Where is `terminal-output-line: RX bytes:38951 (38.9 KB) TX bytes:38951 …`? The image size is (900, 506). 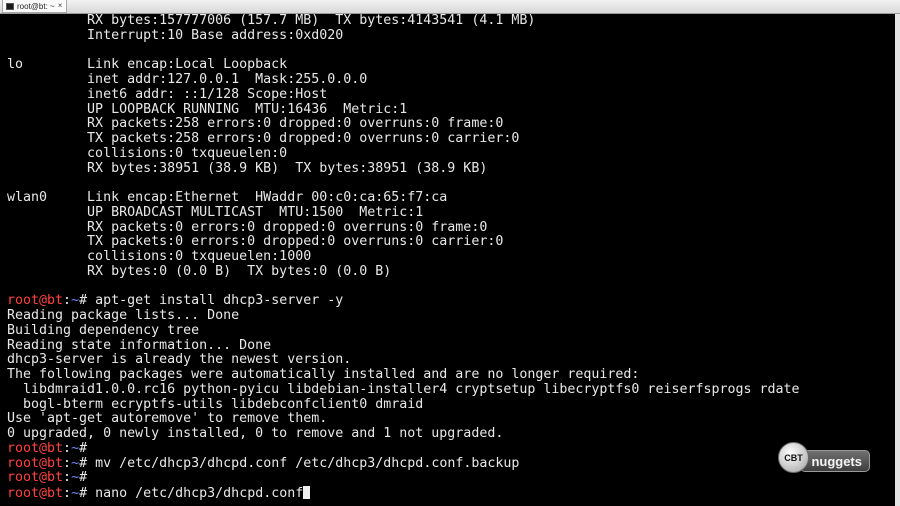
terminal-output-line: RX bytes:38951 (38.9 KB) TX bytes:38951 … is located at coordinates (247, 168).